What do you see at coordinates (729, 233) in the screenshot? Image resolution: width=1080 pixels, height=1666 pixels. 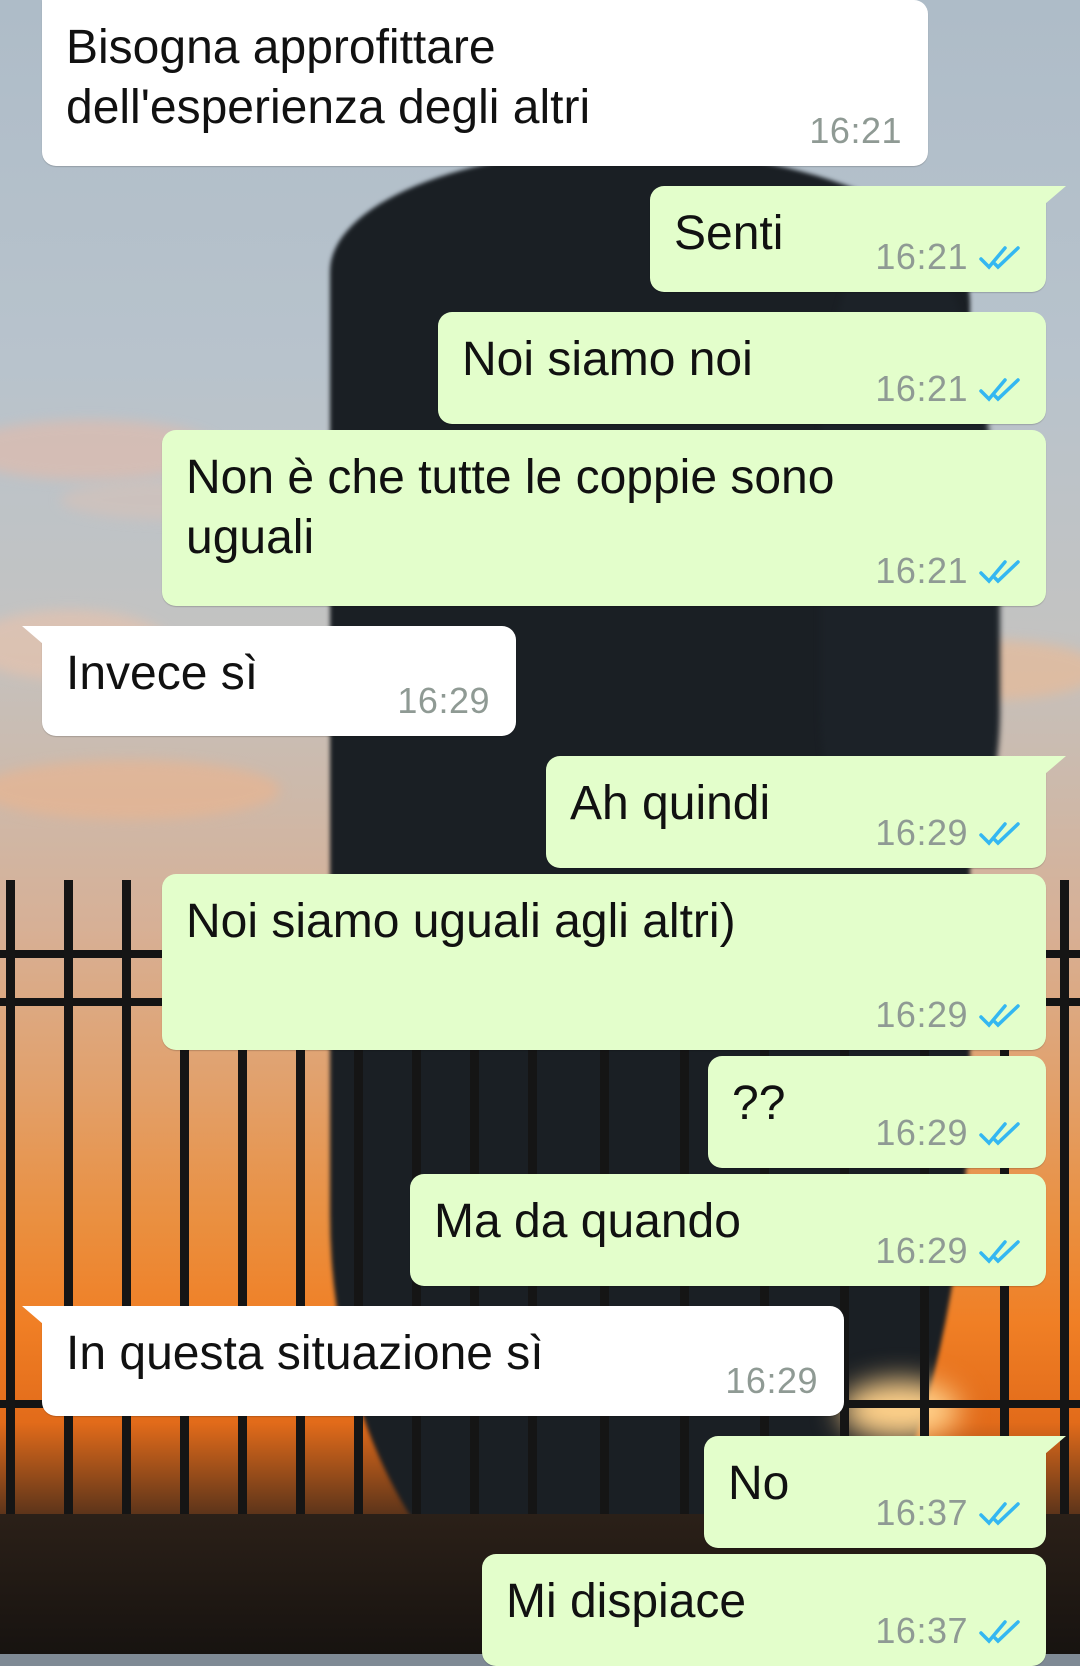 I see `message-text: Senti` at bounding box center [729, 233].